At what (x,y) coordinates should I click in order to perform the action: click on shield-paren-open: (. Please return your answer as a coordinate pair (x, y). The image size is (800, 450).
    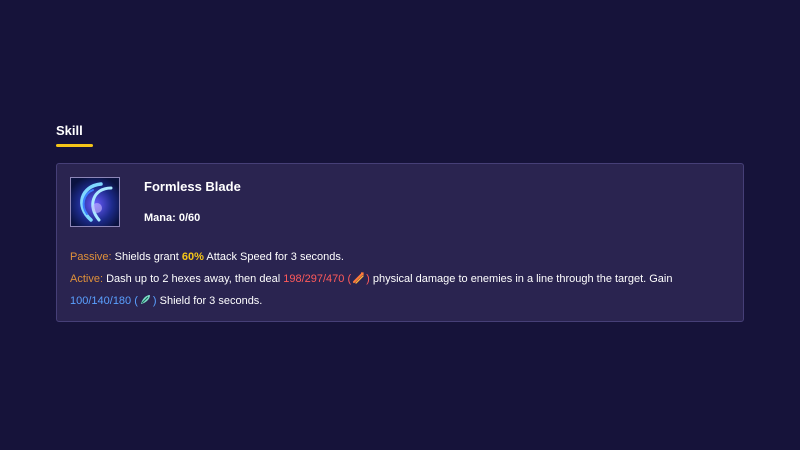
    Looking at the image, I should click on (134, 301).